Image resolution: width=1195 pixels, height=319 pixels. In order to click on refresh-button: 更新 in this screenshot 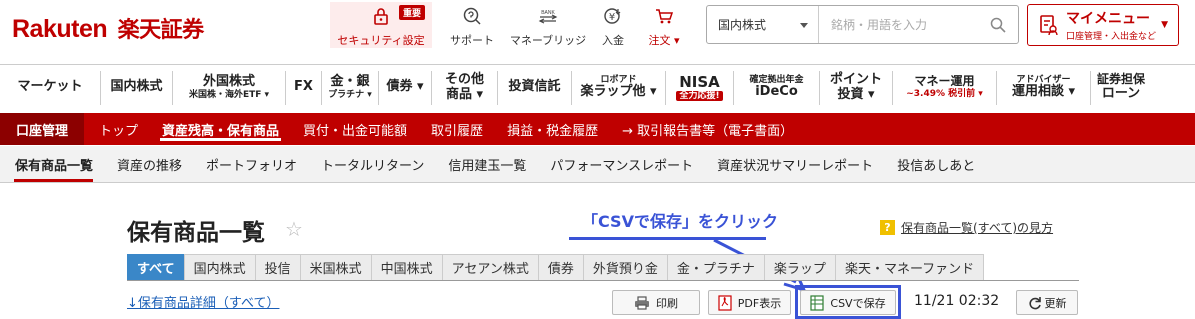, I will do `click(1047, 302)`.